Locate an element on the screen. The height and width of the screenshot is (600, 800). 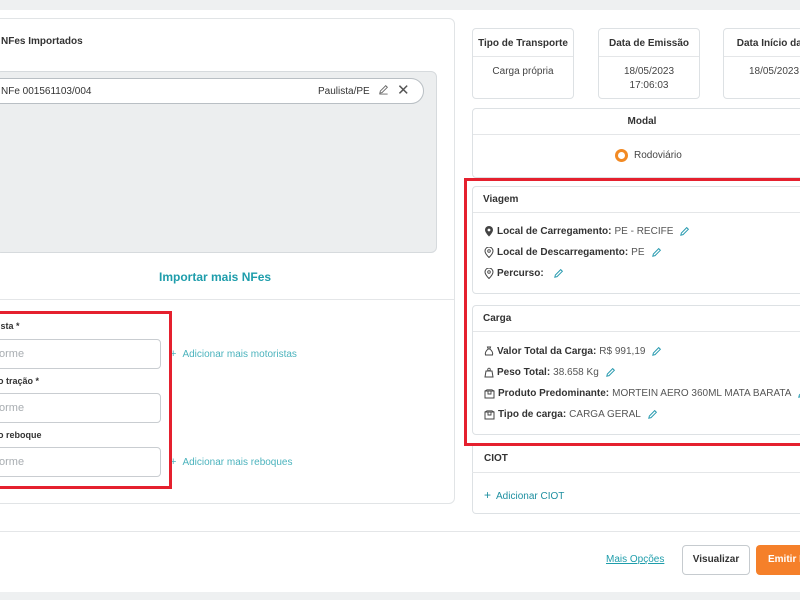
import-more-nfes-link: Importar mais NFes is located at coordinates (215, 277).